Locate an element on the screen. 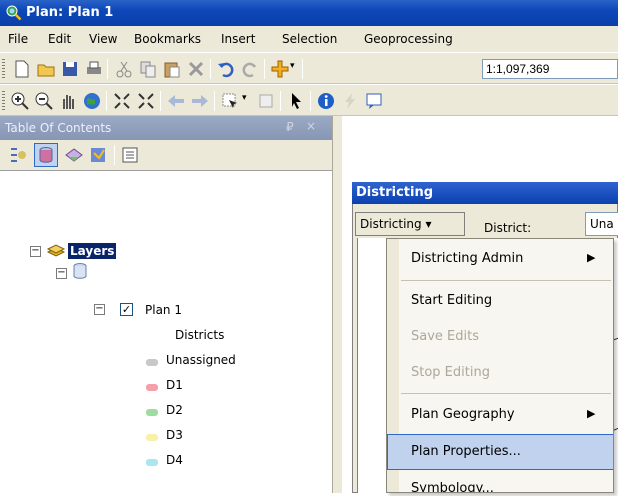 This screenshot has width=618, height=496. district-select-value: Una is located at coordinates (602, 224).